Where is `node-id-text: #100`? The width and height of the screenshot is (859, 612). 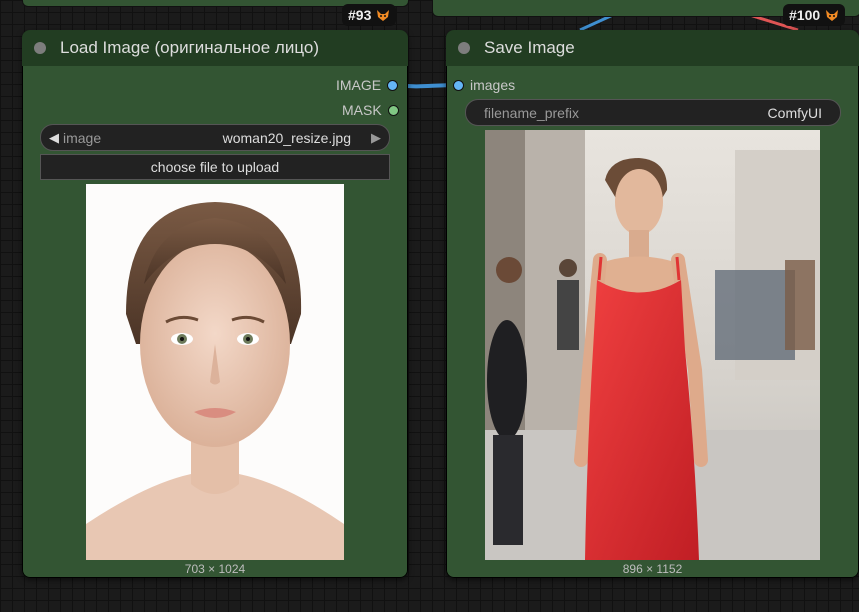 node-id-text: #100 is located at coordinates (805, 15).